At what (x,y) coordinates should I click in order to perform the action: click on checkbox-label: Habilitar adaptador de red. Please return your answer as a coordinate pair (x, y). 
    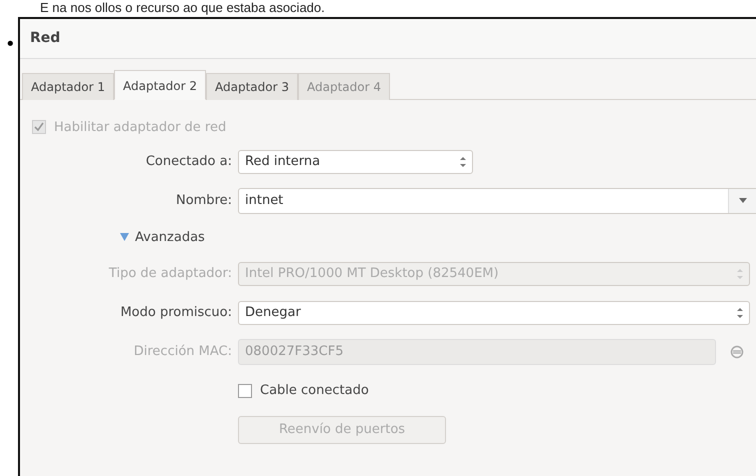
    Looking at the image, I should click on (140, 127).